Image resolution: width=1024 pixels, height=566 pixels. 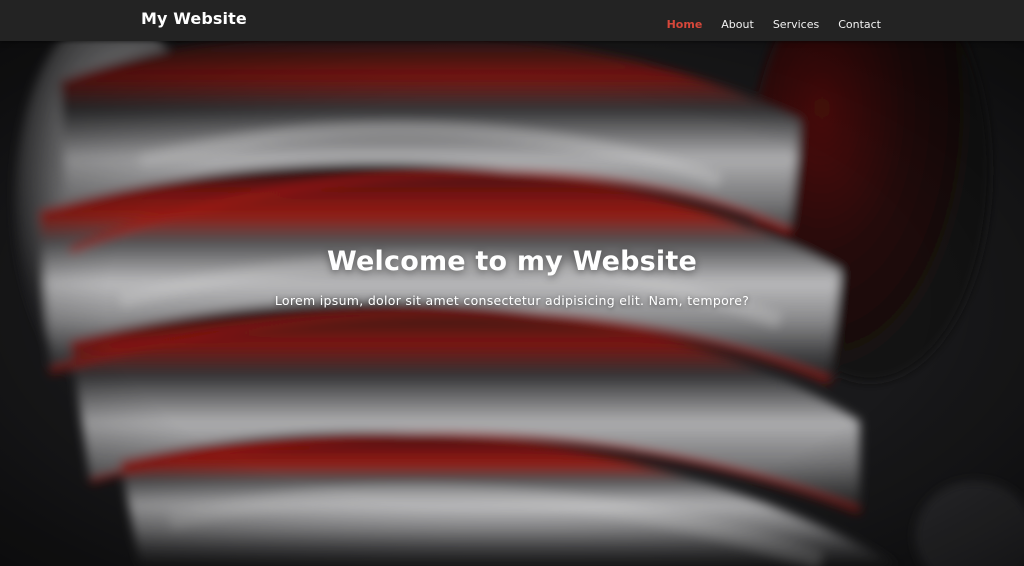 I want to click on nav-links: Home About Services Contact, so click(x=774, y=22).